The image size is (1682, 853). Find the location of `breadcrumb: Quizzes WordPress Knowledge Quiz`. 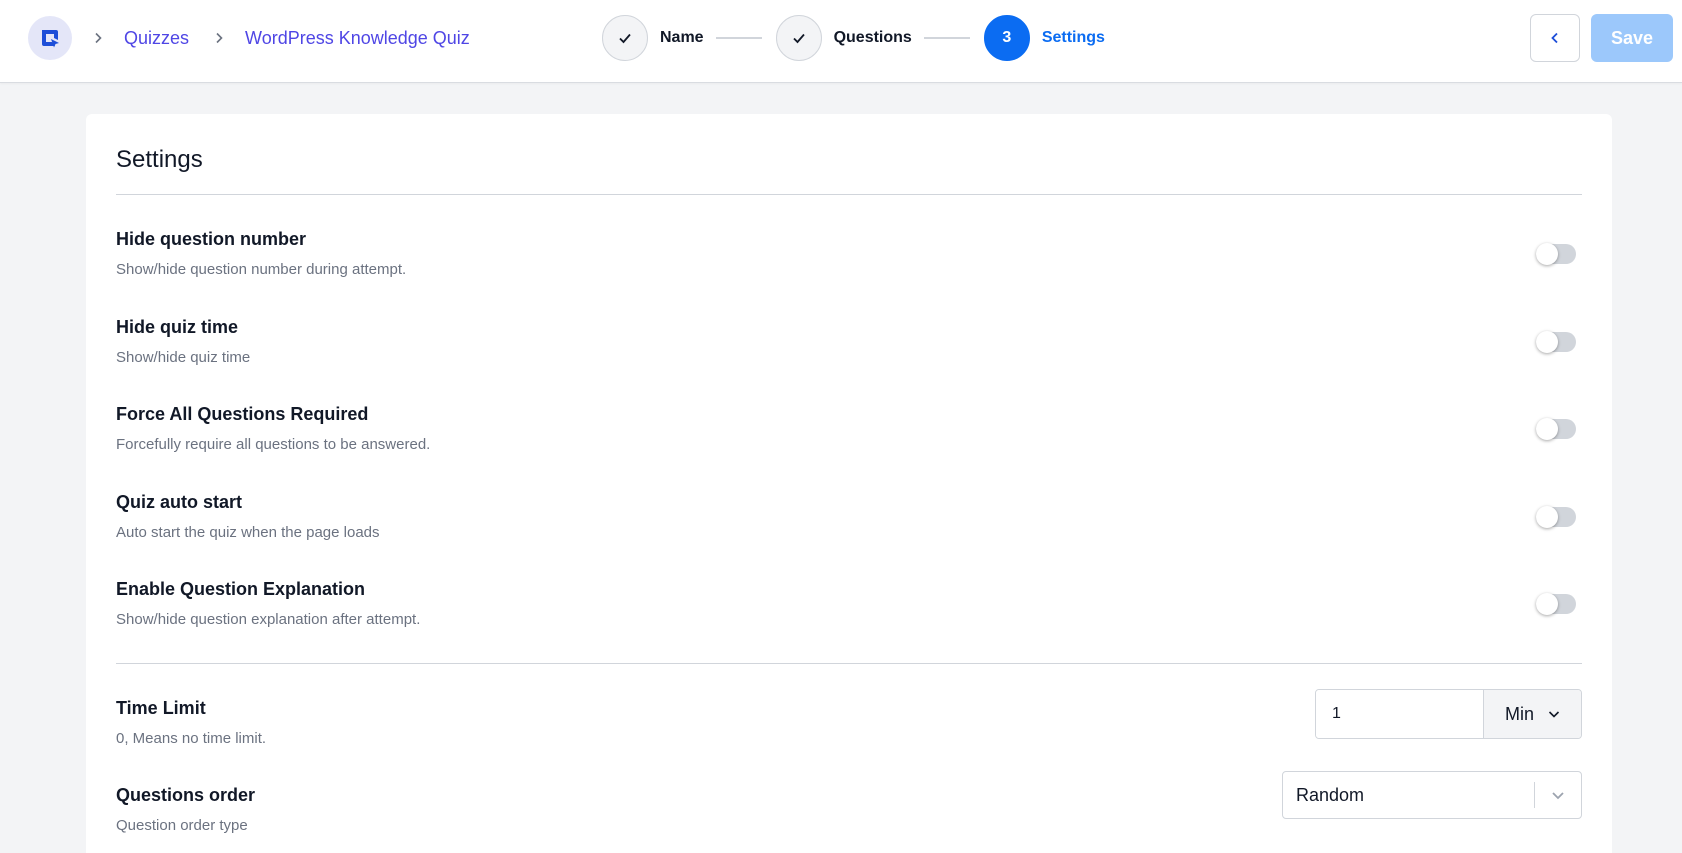

breadcrumb: Quizzes WordPress Knowledge Quiz is located at coordinates (279, 38).